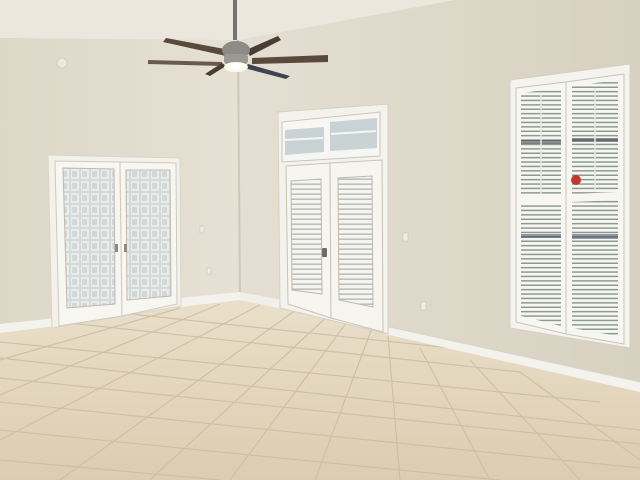 The image size is (640, 480). Describe the element at coordinates (576, 180) in the screenshot. I see `stop-sign` at that location.